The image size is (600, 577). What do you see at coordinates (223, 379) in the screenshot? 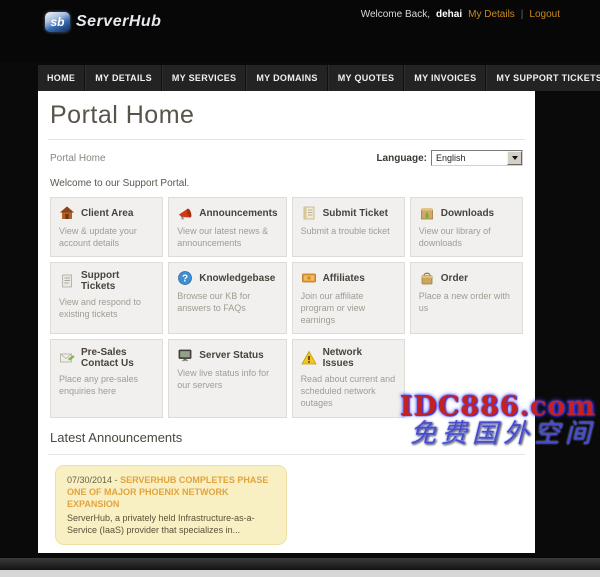
I see `card-desc: View live status info for our servers` at bounding box center [223, 379].